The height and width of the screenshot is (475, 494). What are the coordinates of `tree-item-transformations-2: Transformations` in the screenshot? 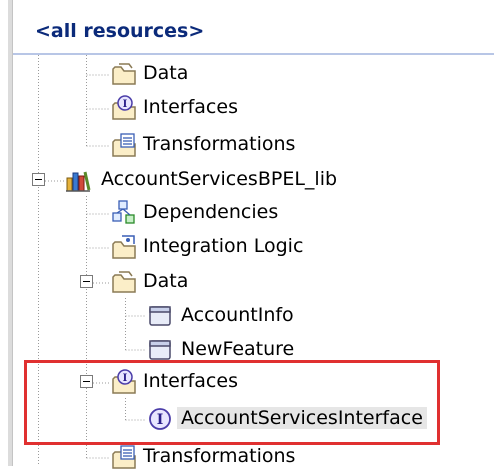 It's located at (247, 458).